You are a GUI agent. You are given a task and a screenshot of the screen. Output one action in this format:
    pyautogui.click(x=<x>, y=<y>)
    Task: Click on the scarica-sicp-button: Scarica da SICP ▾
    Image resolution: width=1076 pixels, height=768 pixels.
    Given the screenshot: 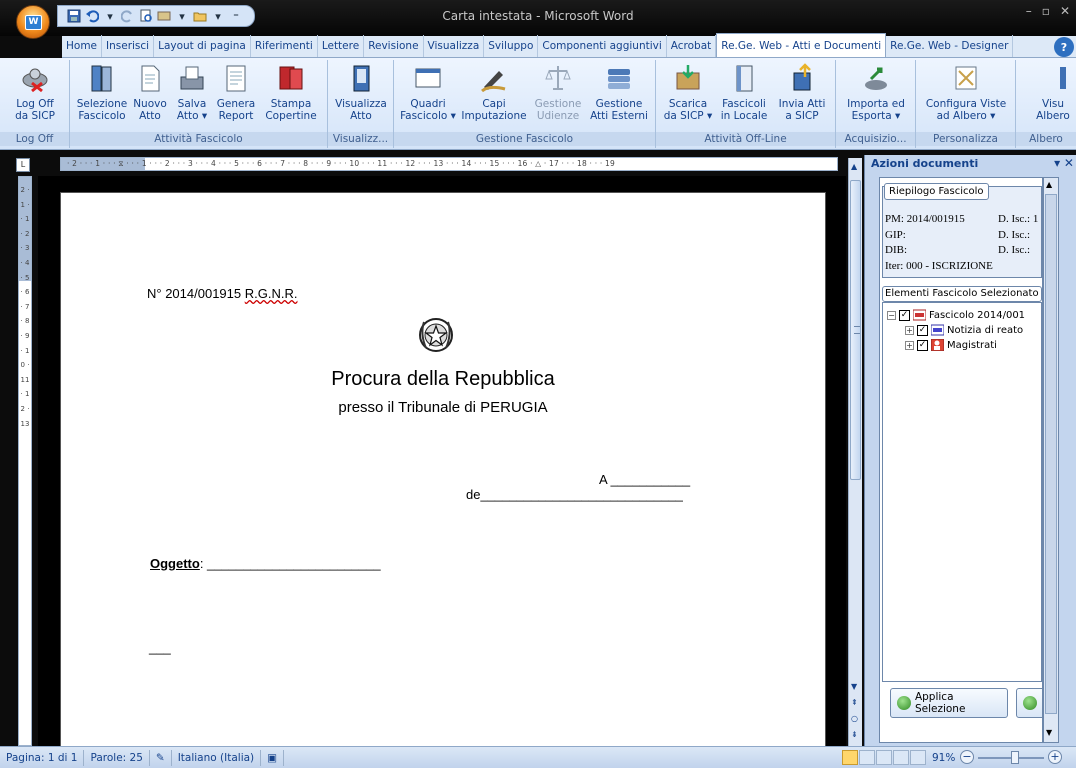 What is the action you would take?
    pyautogui.click(x=688, y=96)
    